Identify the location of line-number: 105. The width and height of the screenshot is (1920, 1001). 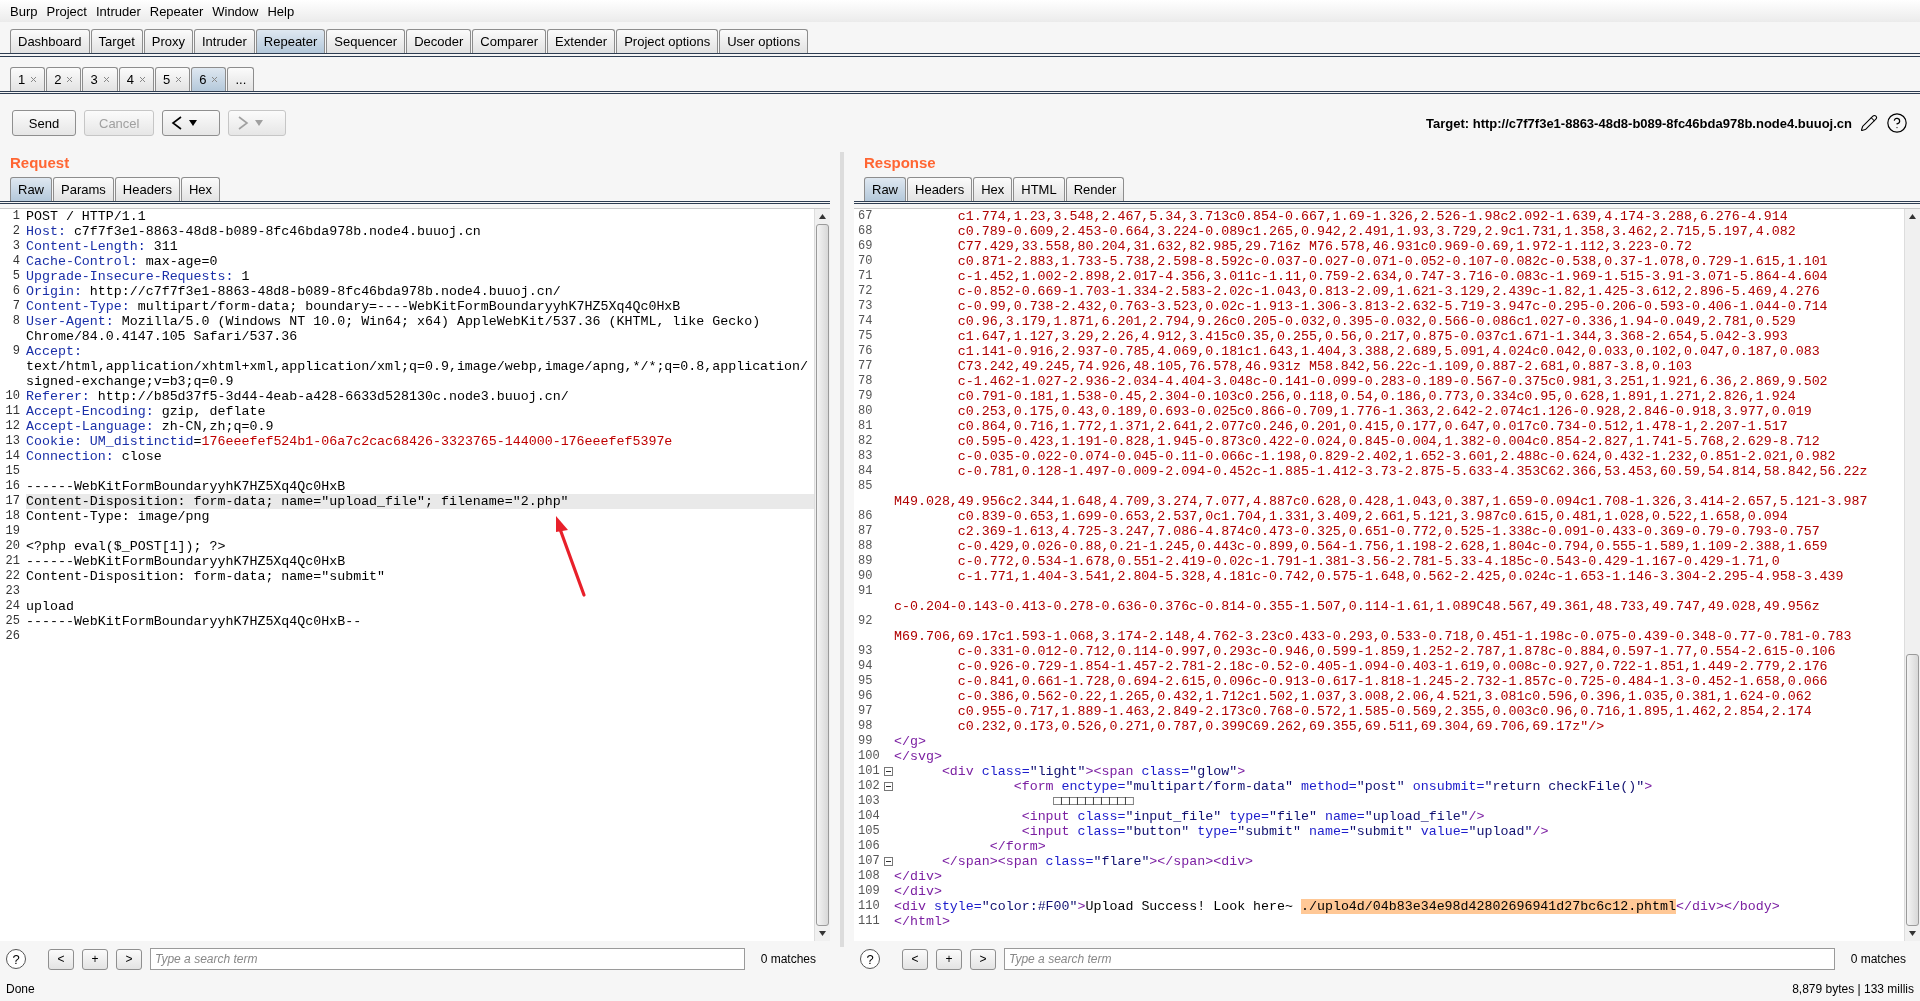
(869, 831).